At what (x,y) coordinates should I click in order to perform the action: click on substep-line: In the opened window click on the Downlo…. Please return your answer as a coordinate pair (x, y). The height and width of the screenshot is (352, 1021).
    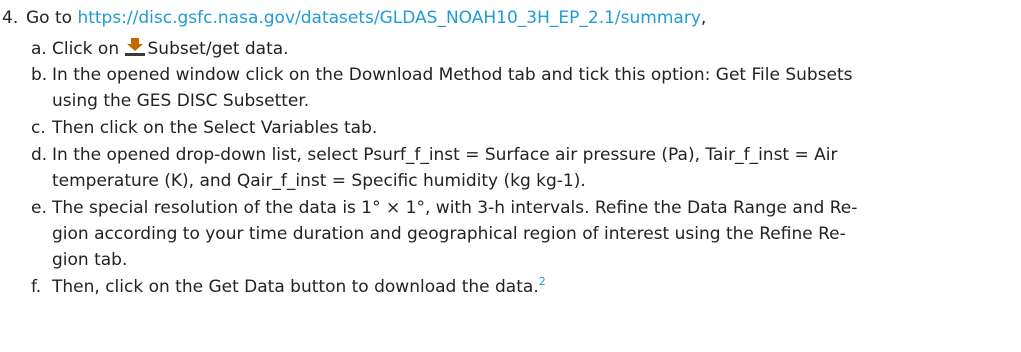
    Looking at the image, I should click on (452, 75).